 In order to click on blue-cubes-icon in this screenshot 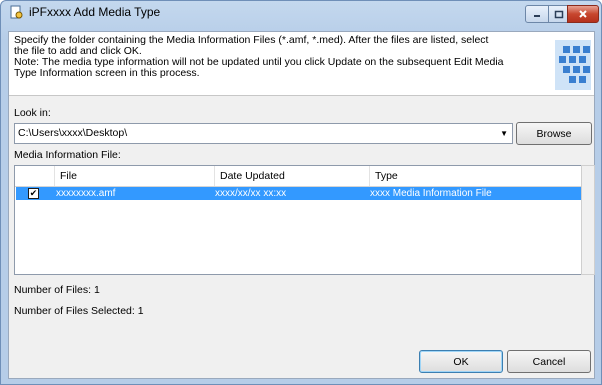, I will do `click(573, 65)`.